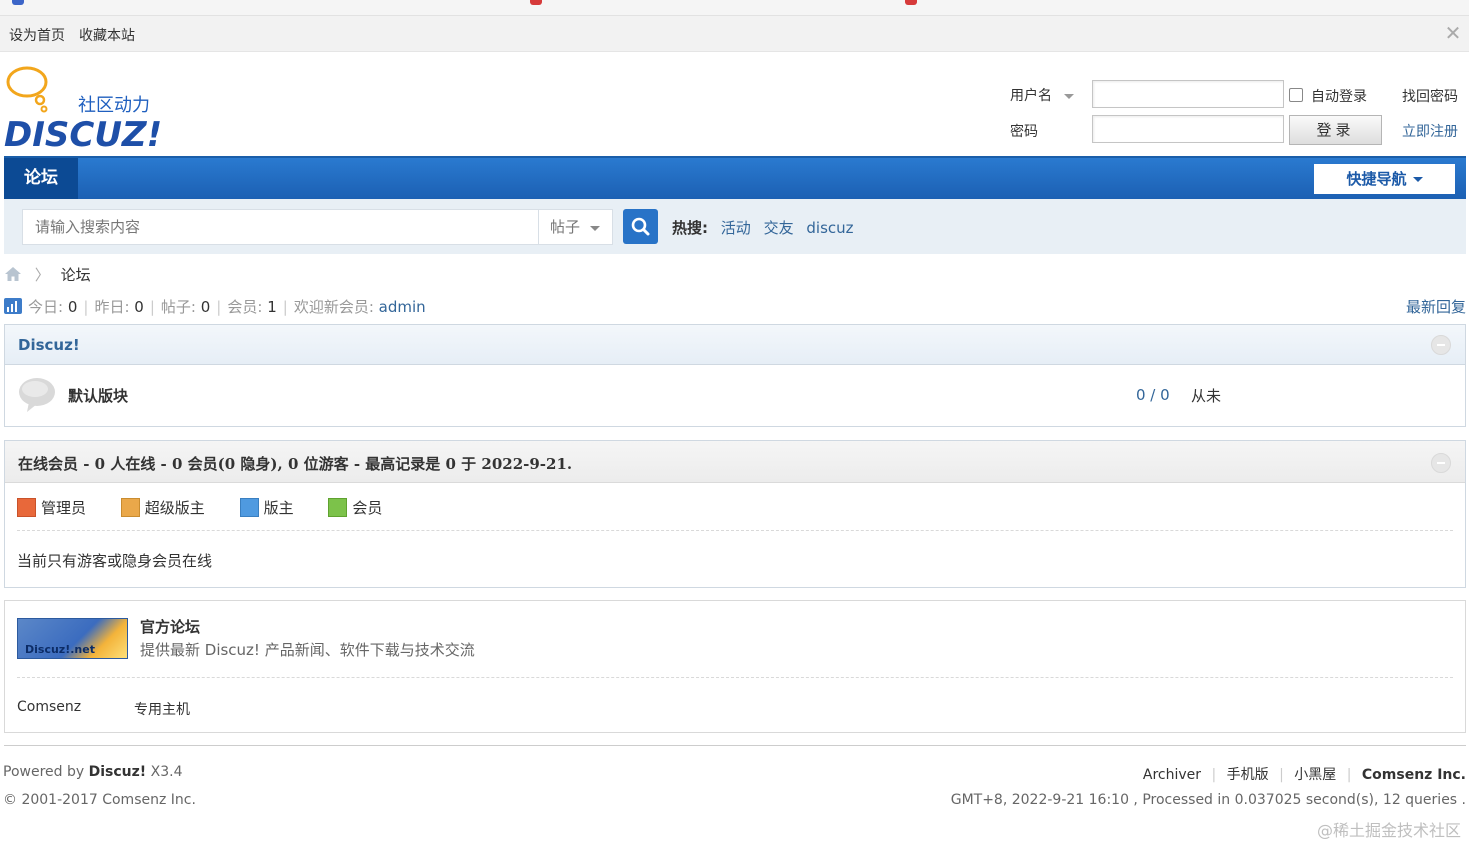 Image resolution: width=1469 pixels, height=845 pixels. What do you see at coordinates (130, 507) in the screenshot?
I see `super-mod-user-icon` at bounding box center [130, 507].